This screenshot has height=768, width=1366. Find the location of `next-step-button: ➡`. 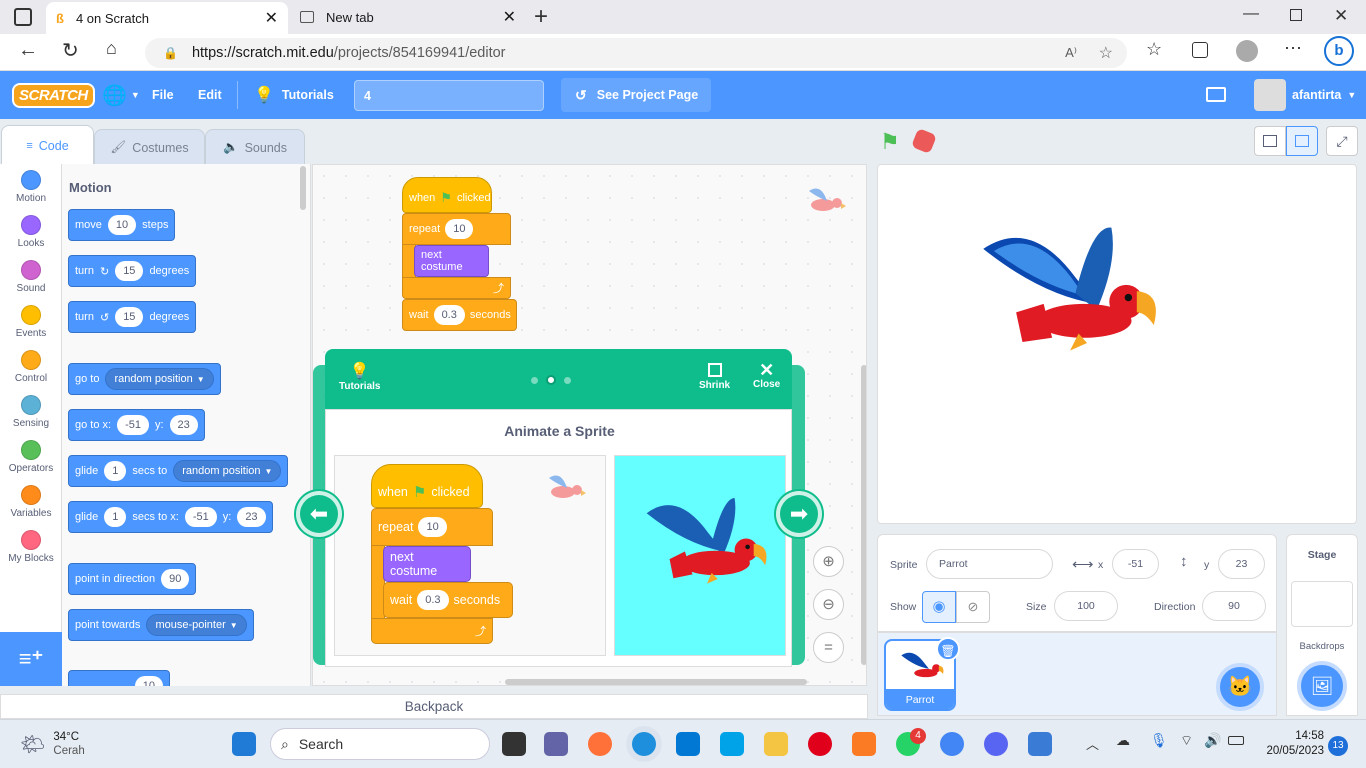

next-step-button: ➡ is located at coordinates (799, 514).